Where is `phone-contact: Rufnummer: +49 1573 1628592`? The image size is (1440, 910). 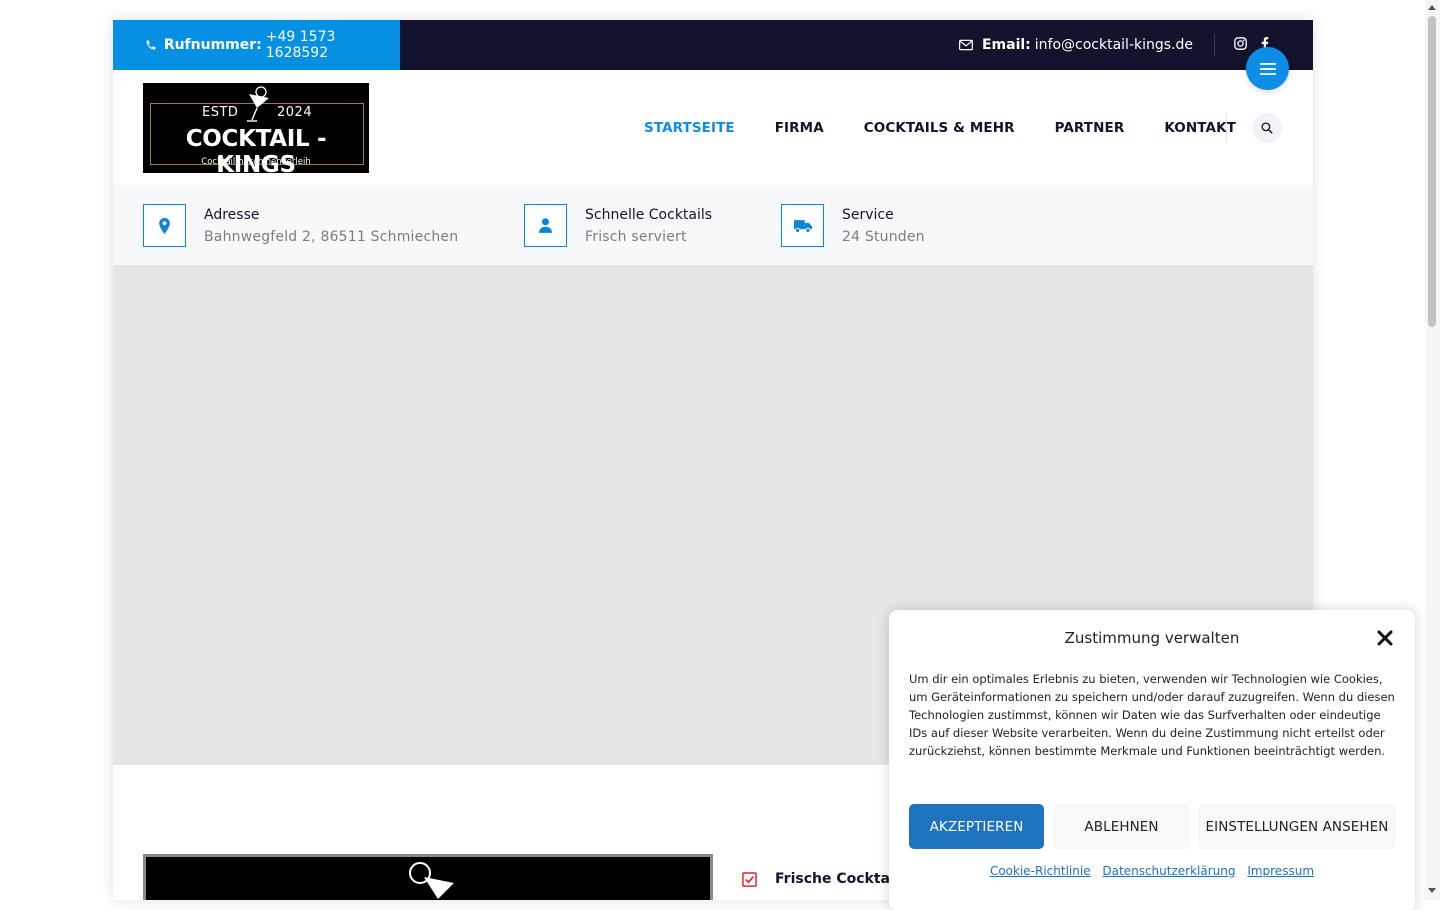 phone-contact: Rufnummer: +49 1573 1628592 is located at coordinates (256, 45).